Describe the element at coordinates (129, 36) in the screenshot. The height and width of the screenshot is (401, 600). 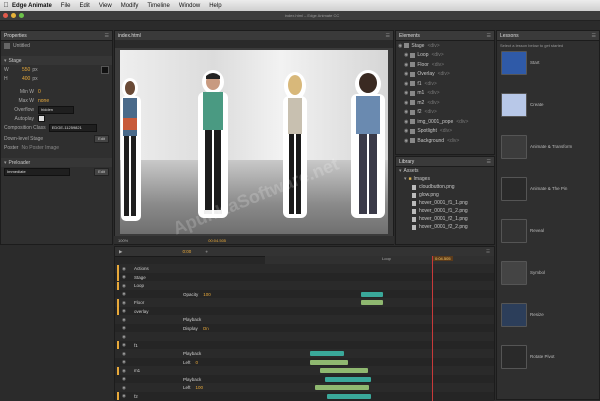
I see `stage-tab: index.html` at that location.